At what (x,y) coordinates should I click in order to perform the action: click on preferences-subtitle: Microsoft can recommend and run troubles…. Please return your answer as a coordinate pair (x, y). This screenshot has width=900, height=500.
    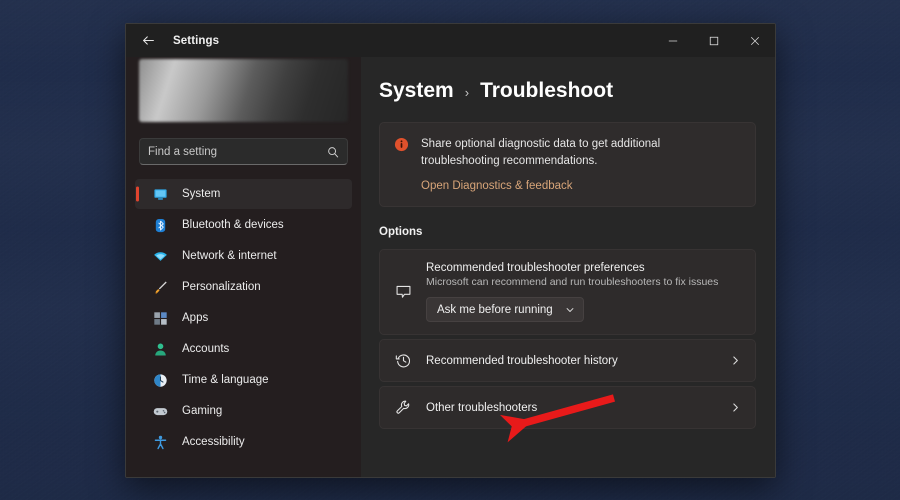
    Looking at the image, I should click on (572, 282).